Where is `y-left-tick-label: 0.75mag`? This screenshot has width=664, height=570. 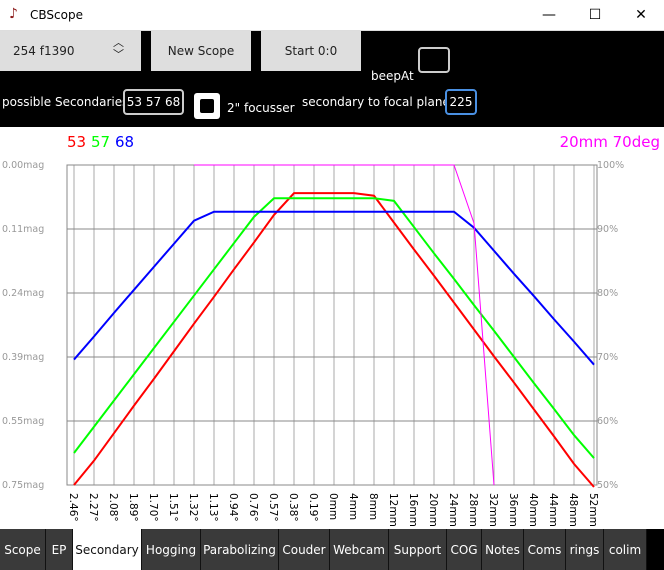
y-left-tick-label: 0.75mag is located at coordinates (23, 485).